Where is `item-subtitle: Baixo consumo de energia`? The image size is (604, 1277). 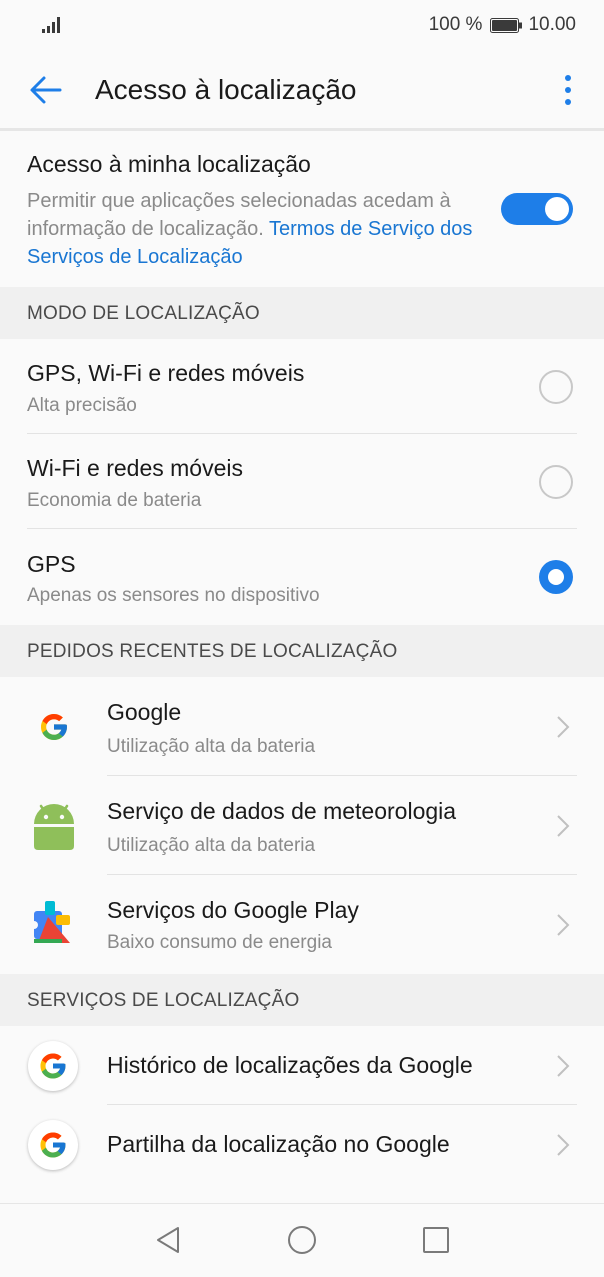 item-subtitle: Baixo consumo de energia is located at coordinates (219, 942).